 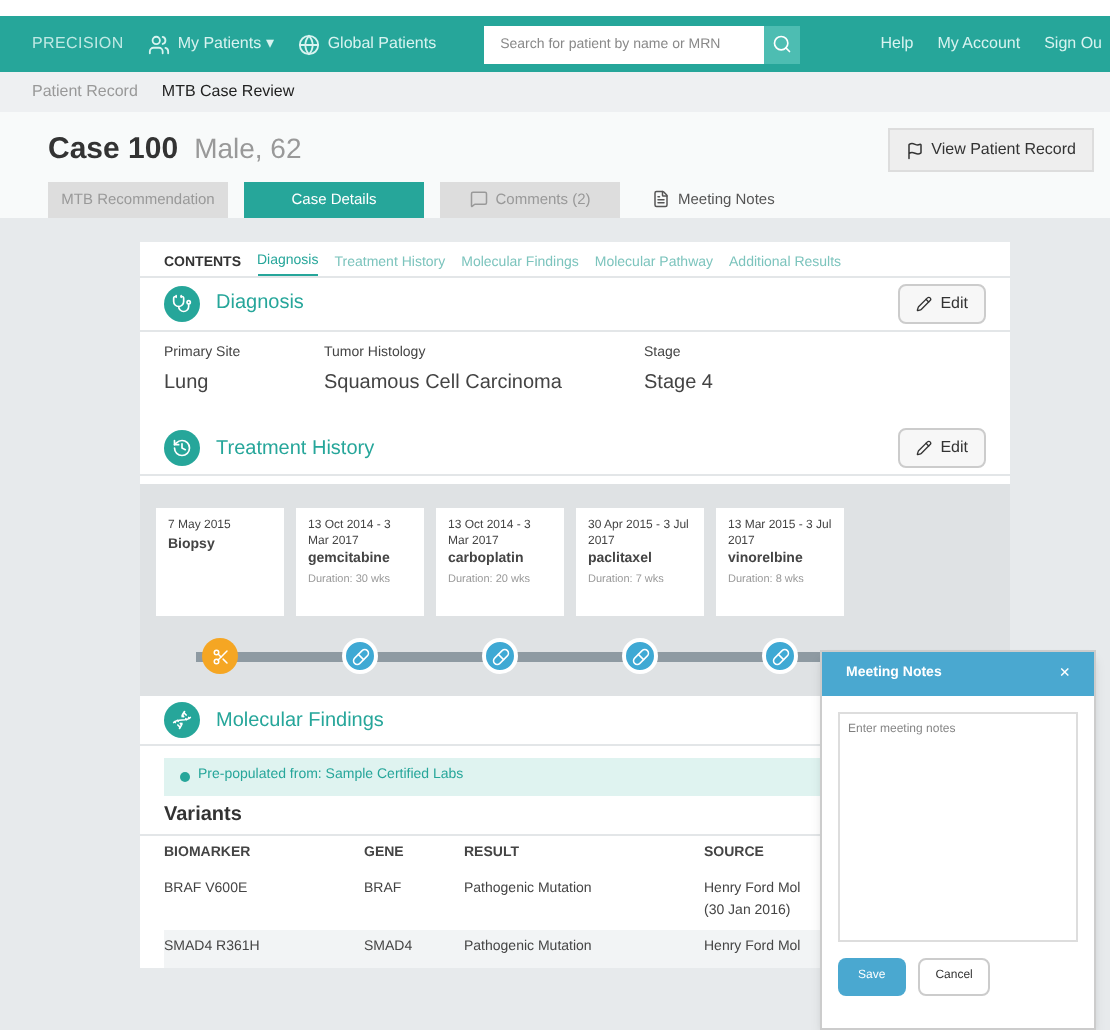 I want to click on notes-icon, so click(x=661, y=199).